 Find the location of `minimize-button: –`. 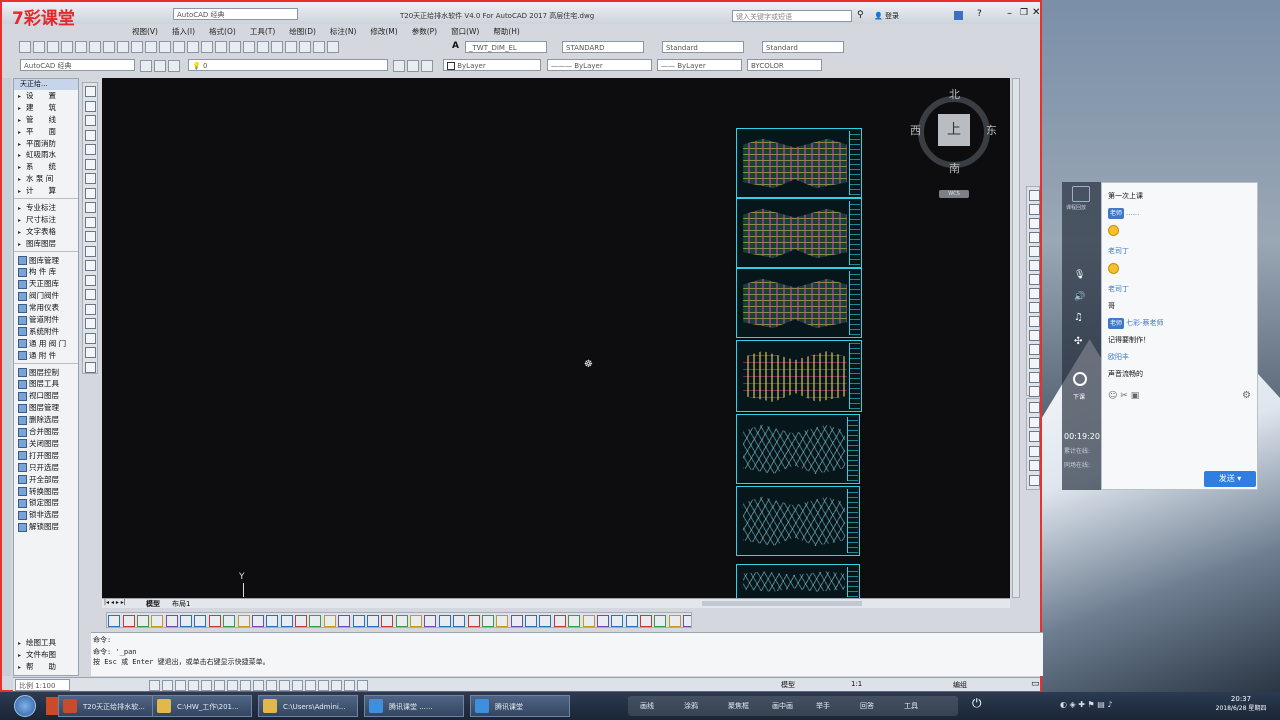

minimize-button: – is located at coordinates (1009, 13).